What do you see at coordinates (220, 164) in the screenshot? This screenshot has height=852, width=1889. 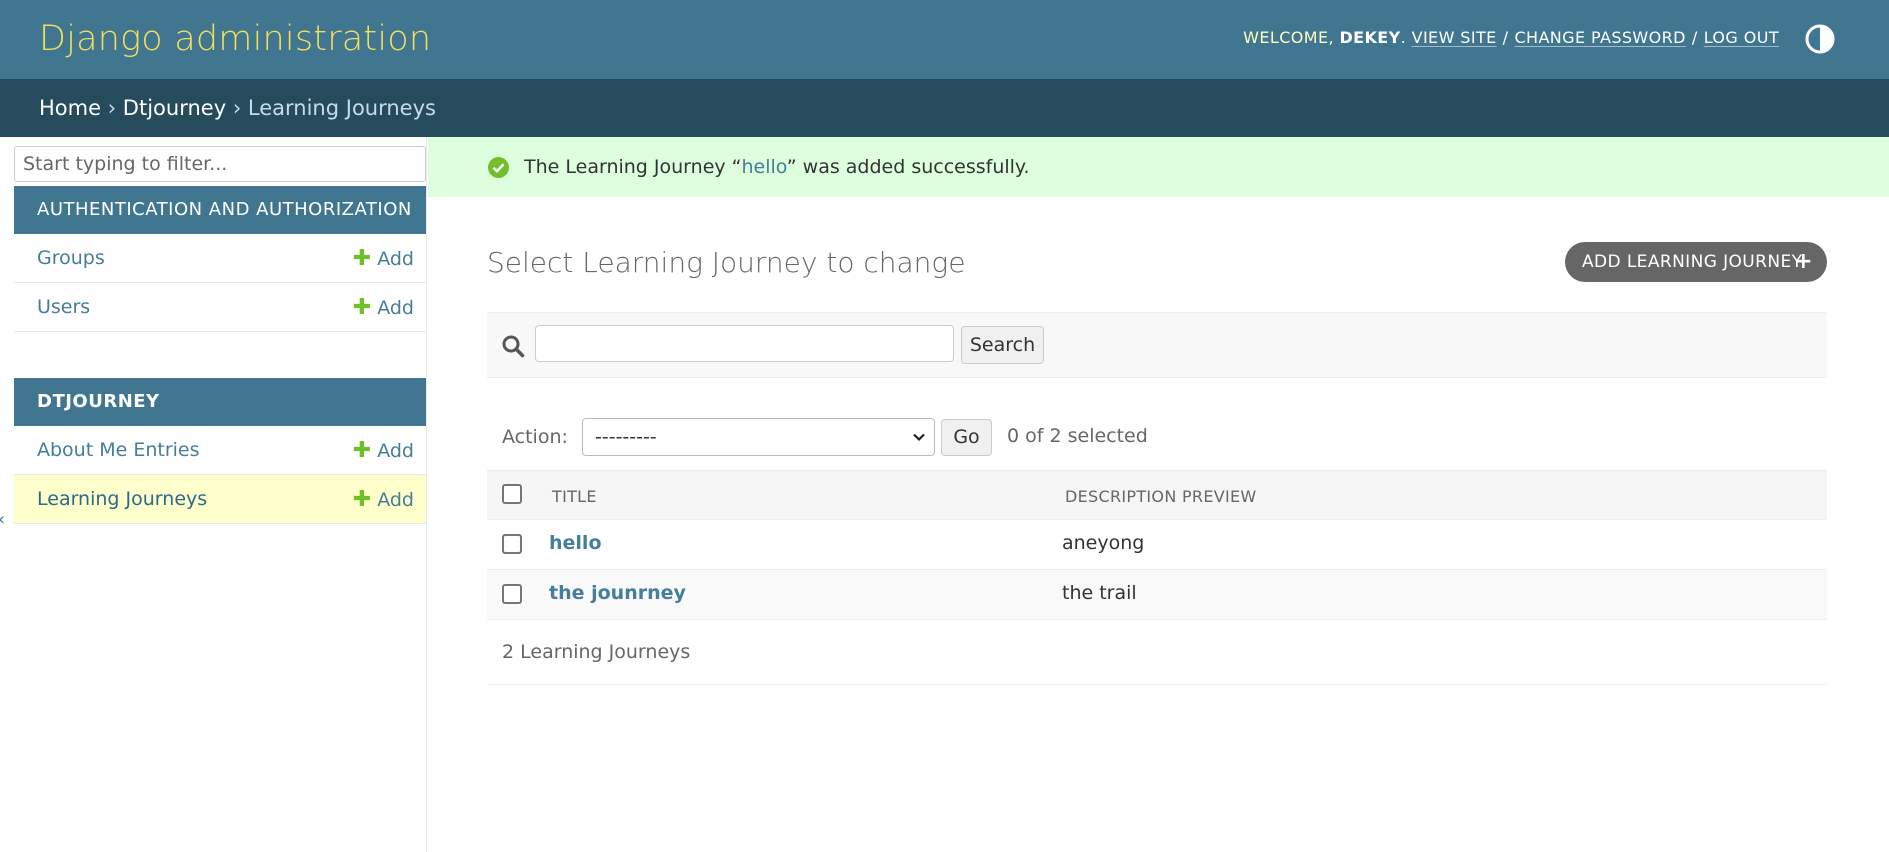 I see `nav-filter-input` at bounding box center [220, 164].